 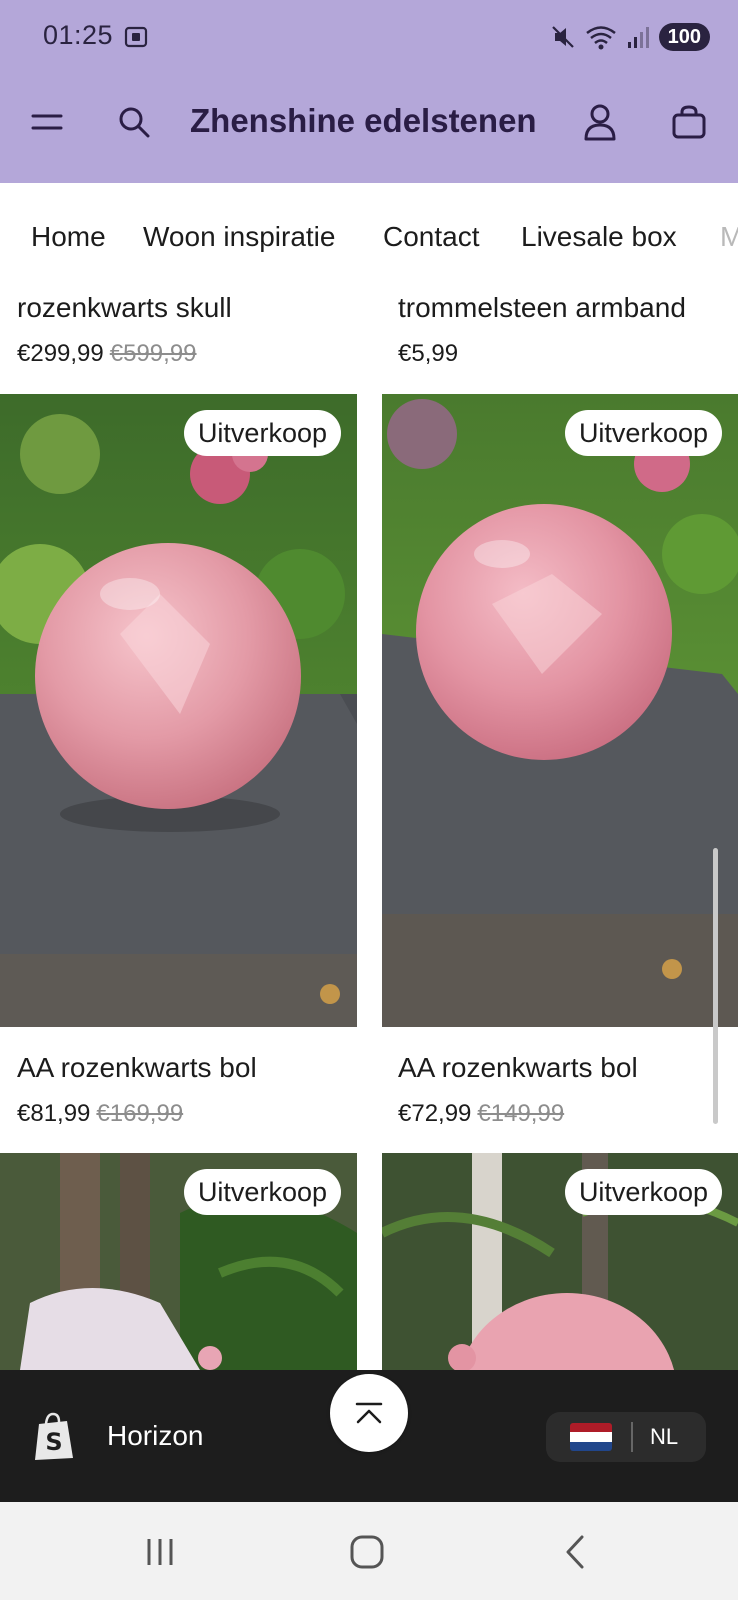 I want to click on back-icon, so click(x=575, y=1552).